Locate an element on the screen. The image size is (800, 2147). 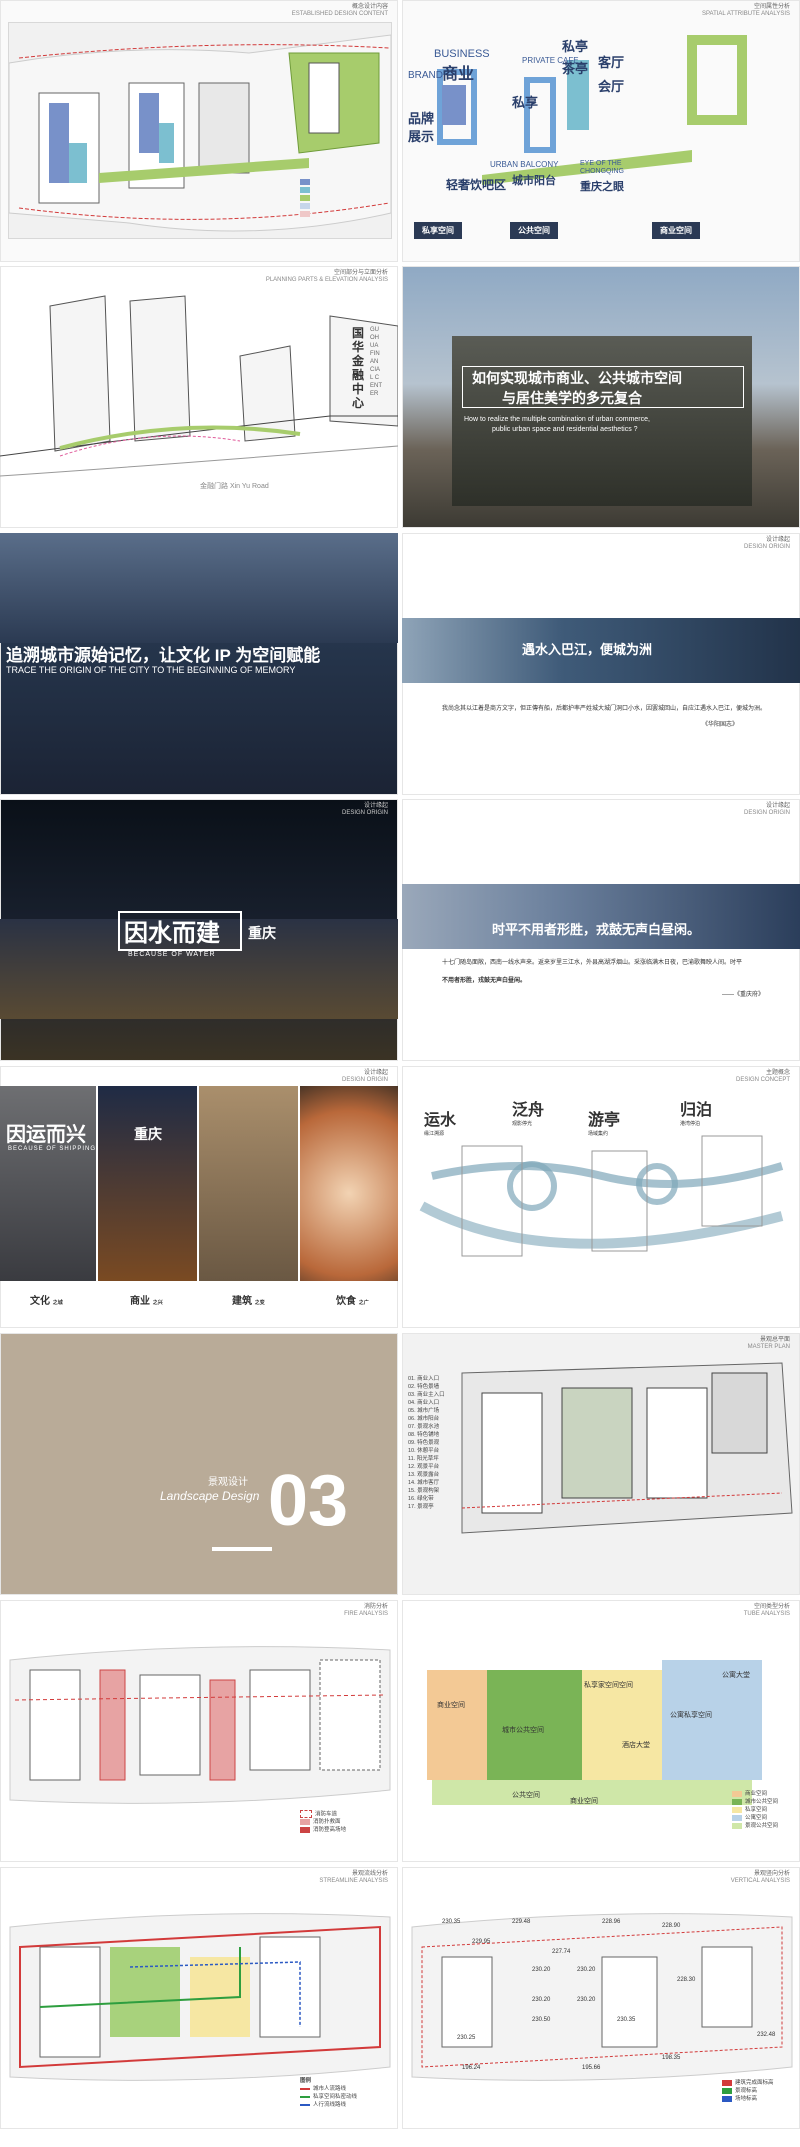
level-label: 196.24 is located at coordinates (471, 2068).